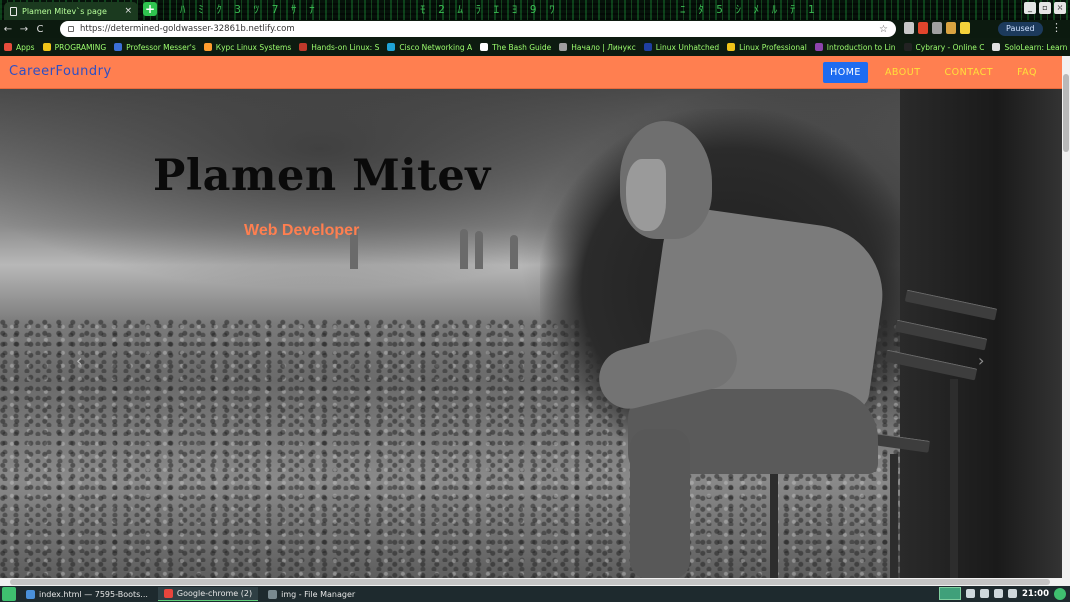  I want to click on new-tab-button: +, so click(150, 9).